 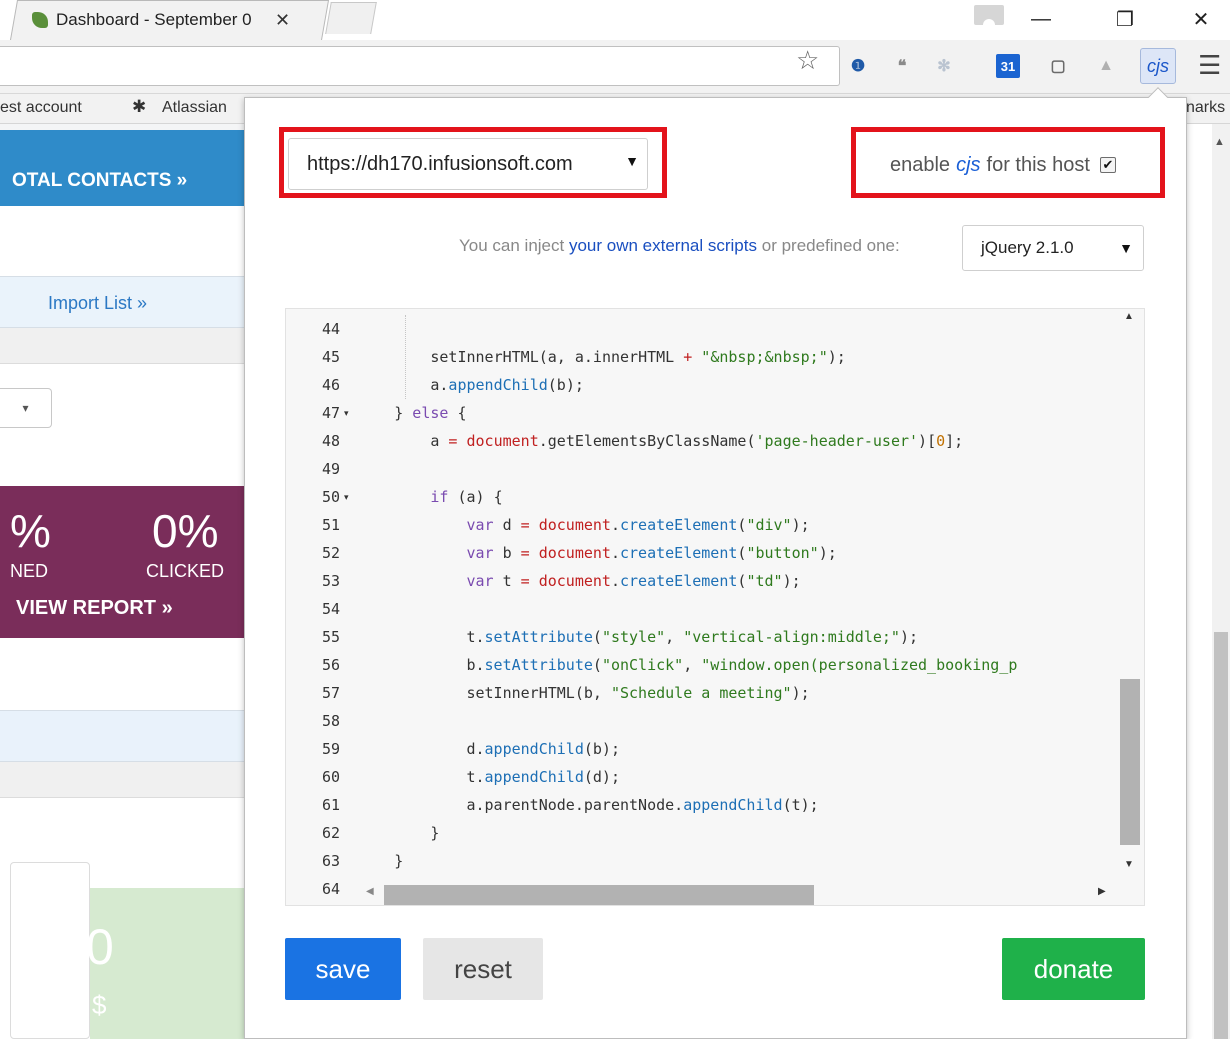 I want to click on code-line: }, so click(x=434, y=833).